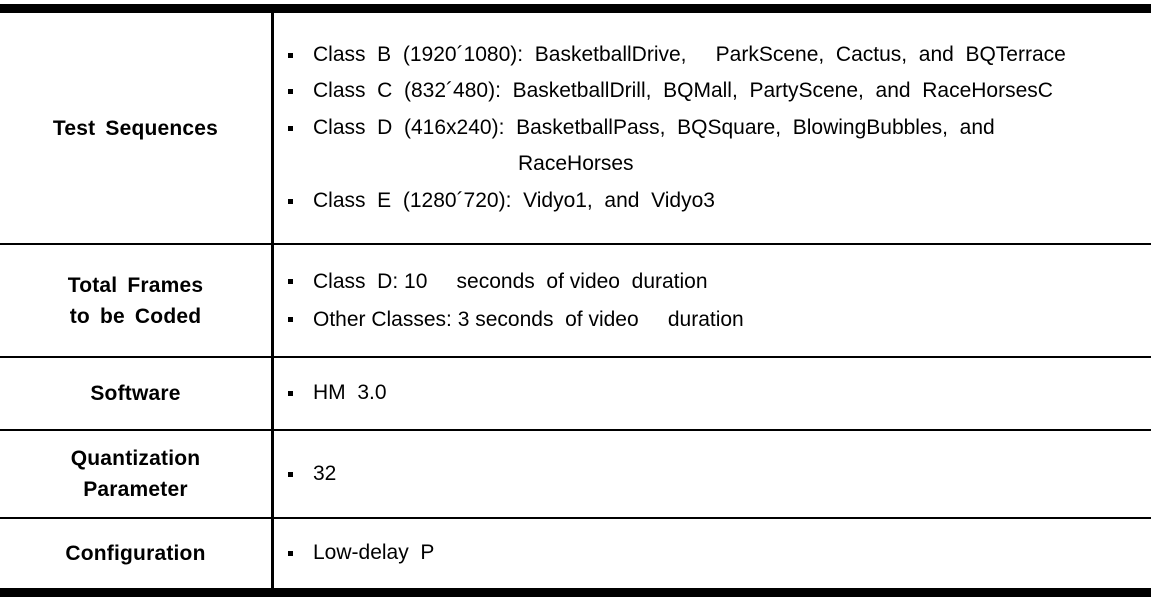 The width and height of the screenshot is (1153, 600). What do you see at coordinates (514, 200) in the screenshot?
I see `list-item-text: Class E (1280´720): Vidyo1, and Vidyo3` at bounding box center [514, 200].